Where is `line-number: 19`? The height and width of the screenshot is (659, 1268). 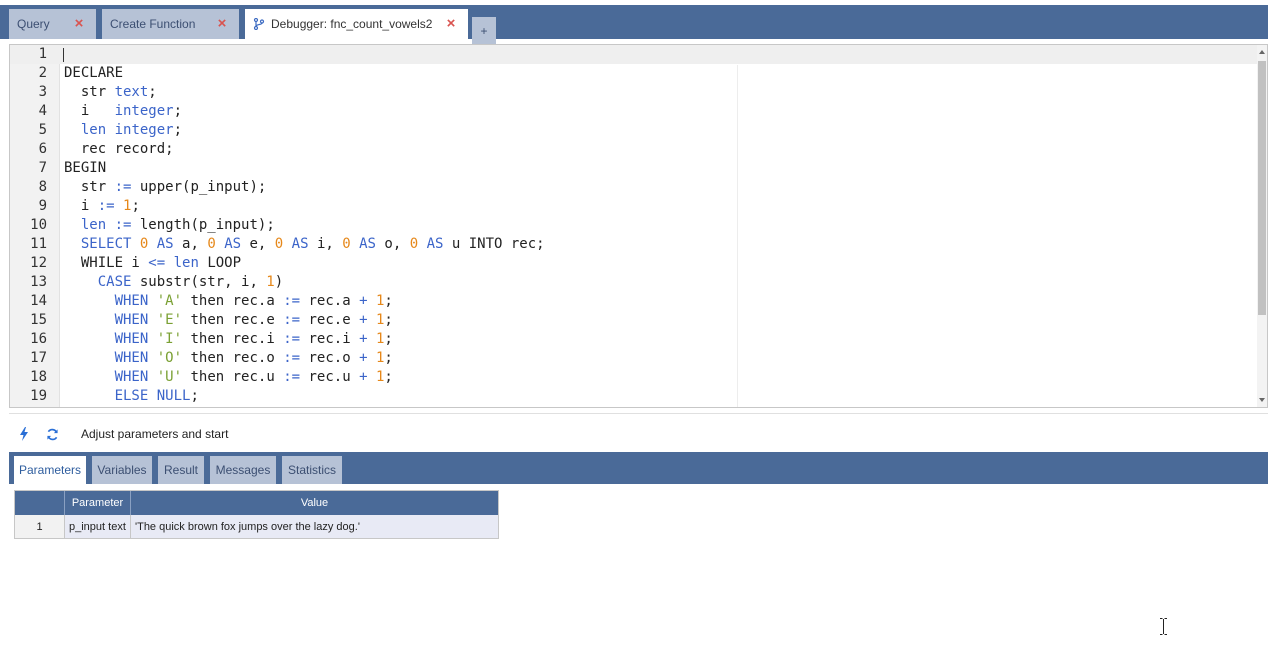
line-number: 19 is located at coordinates (28, 396).